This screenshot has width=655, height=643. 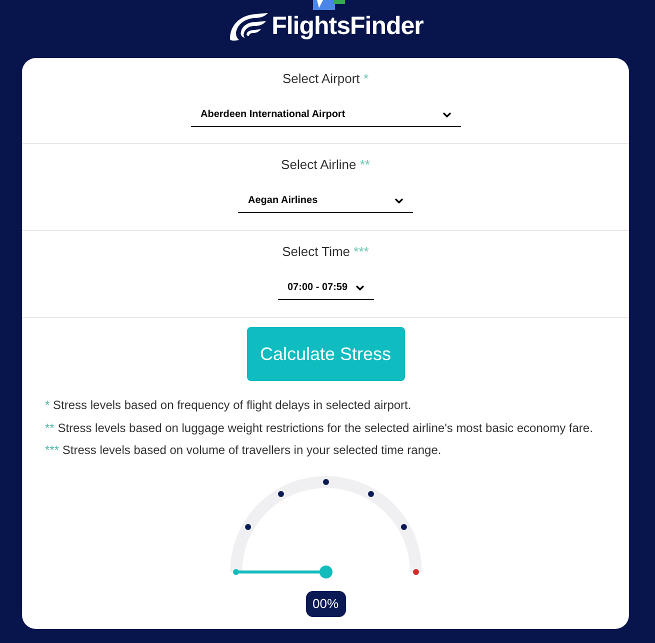 What do you see at coordinates (319, 428) in the screenshot?
I see `footnote-text: ** Stress levels based on luggage weight restrictions for the selected airline's most basic economy fare.` at bounding box center [319, 428].